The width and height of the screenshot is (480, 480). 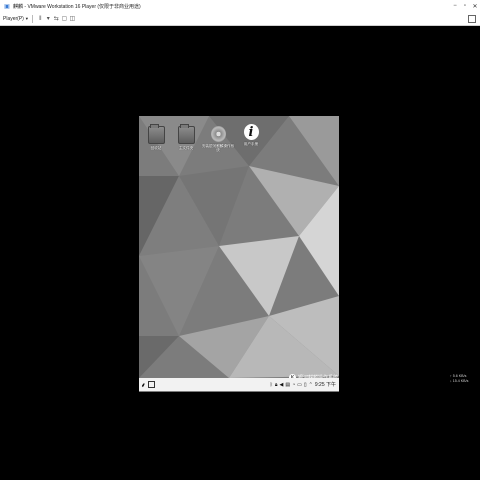 What do you see at coordinates (475, 6) in the screenshot?
I see `close-button: ✕` at bounding box center [475, 6].